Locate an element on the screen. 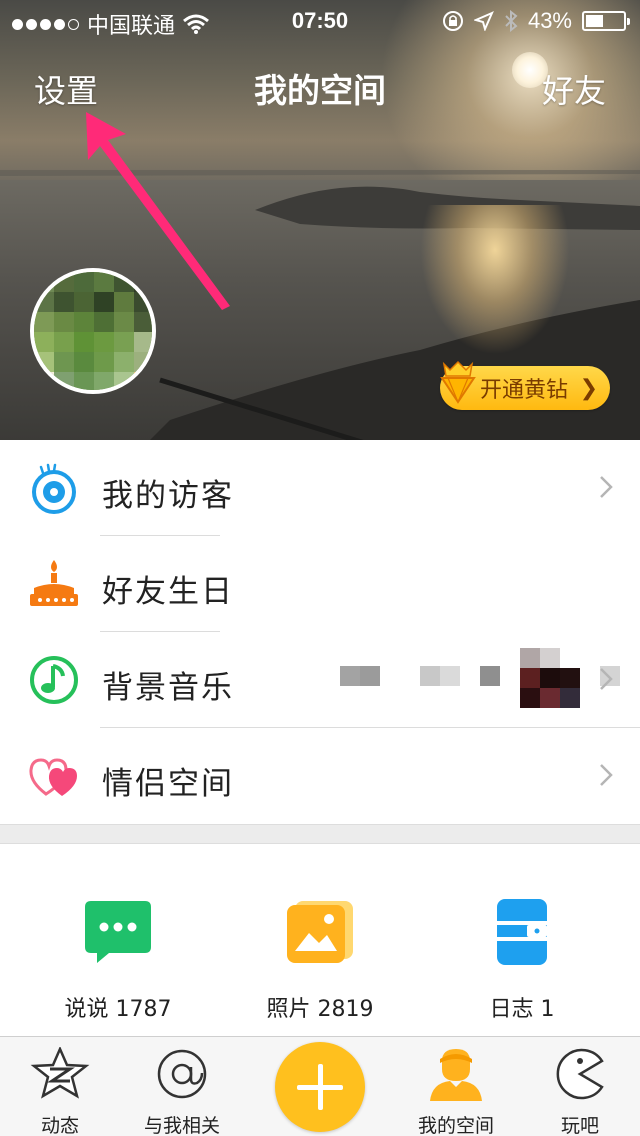  battery-percent: 43% is located at coordinates (549, 20).